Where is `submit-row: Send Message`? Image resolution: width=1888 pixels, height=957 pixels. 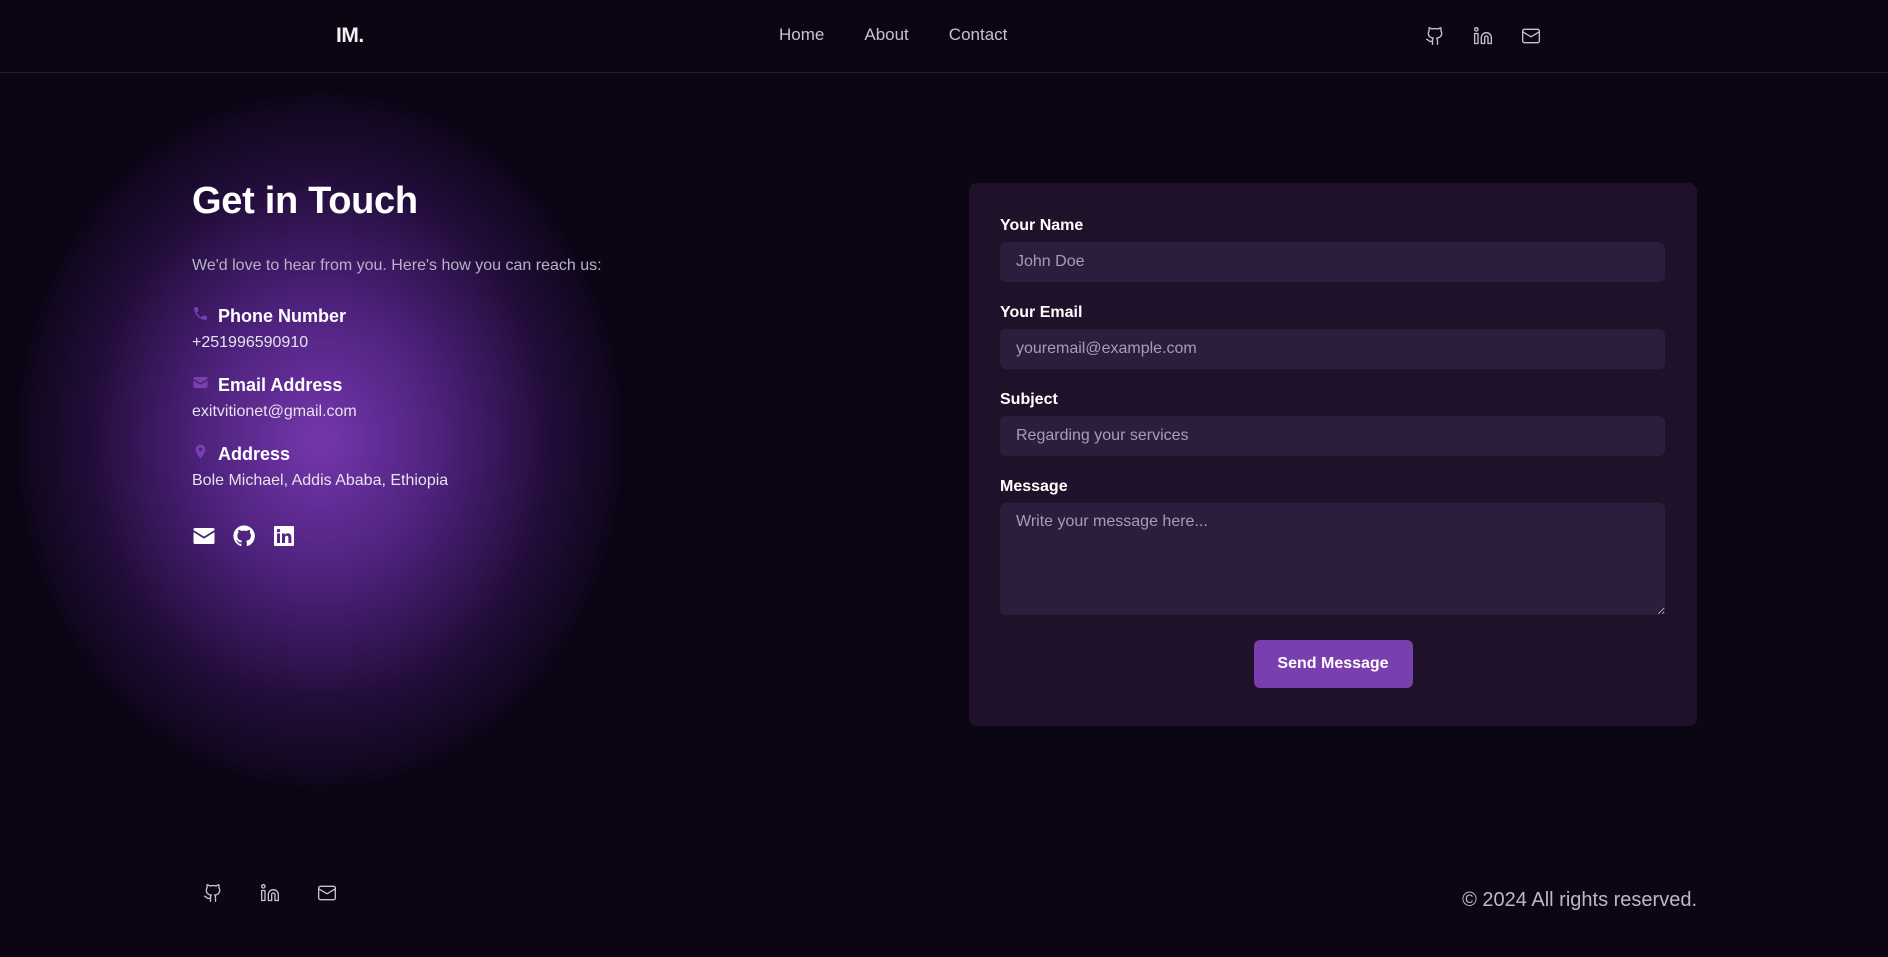 submit-row: Send Message is located at coordinates (1333, 664).